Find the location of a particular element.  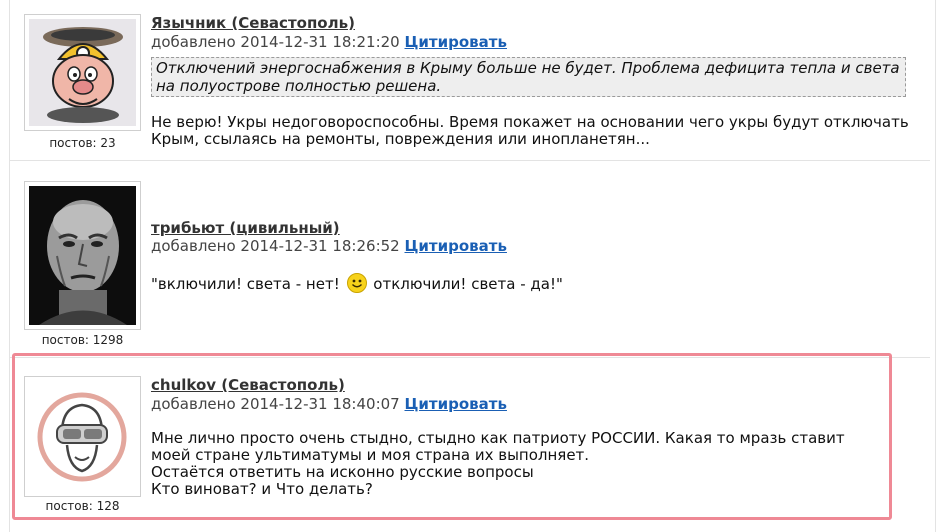

post-count: постов: 1298 is located at coordinates (82, 340).